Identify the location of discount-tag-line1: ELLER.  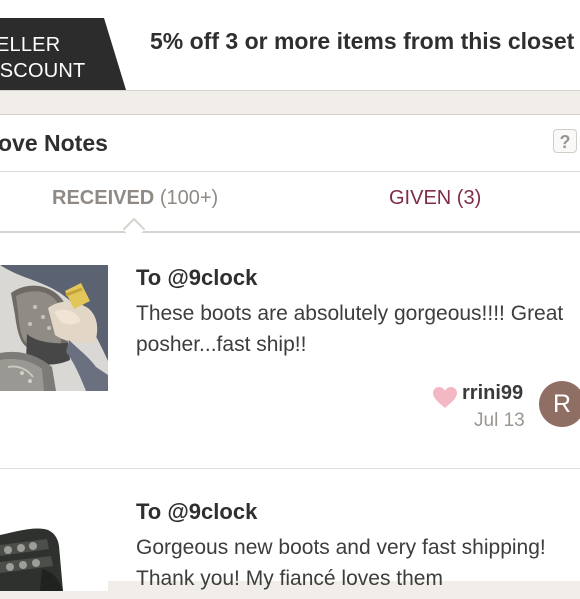
(30, 45).